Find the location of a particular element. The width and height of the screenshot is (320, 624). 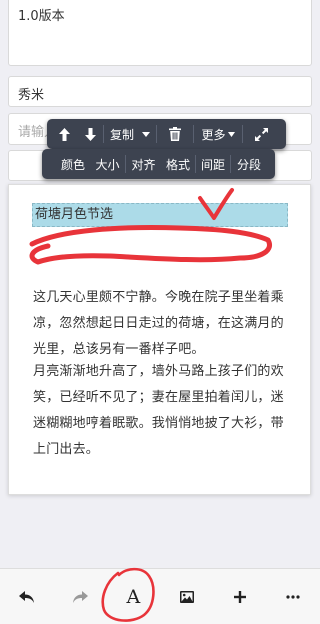

color-button: 颜色 is located at coordinates (73, 164).